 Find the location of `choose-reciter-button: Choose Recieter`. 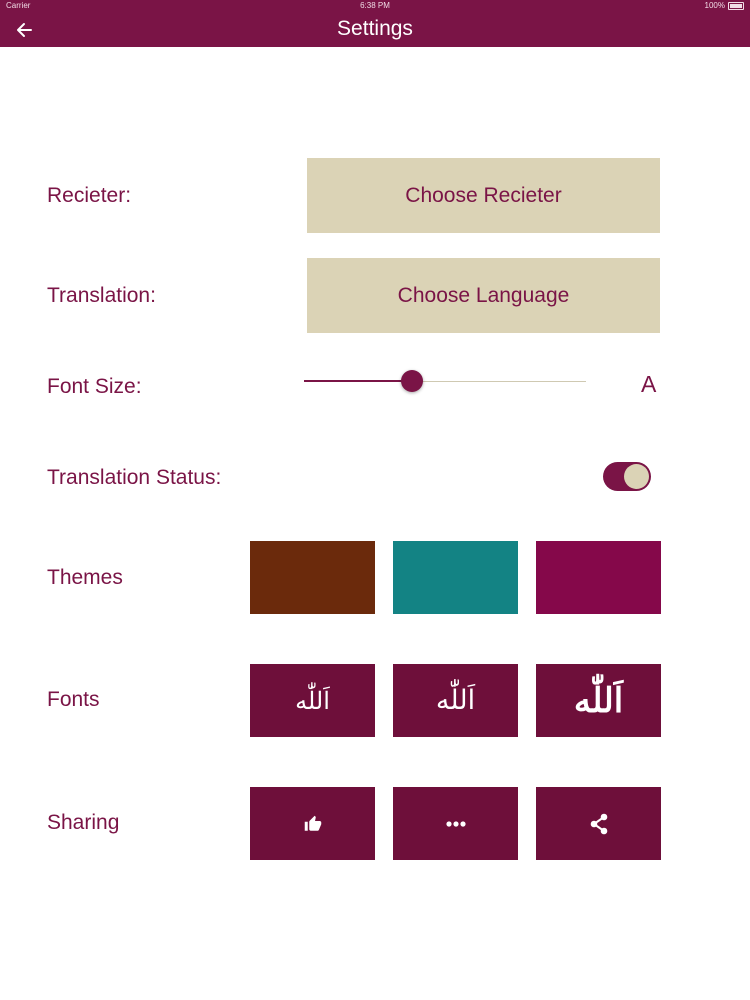

choose-reciter-button: Choose Recieter is located at coordinates (483, 195).